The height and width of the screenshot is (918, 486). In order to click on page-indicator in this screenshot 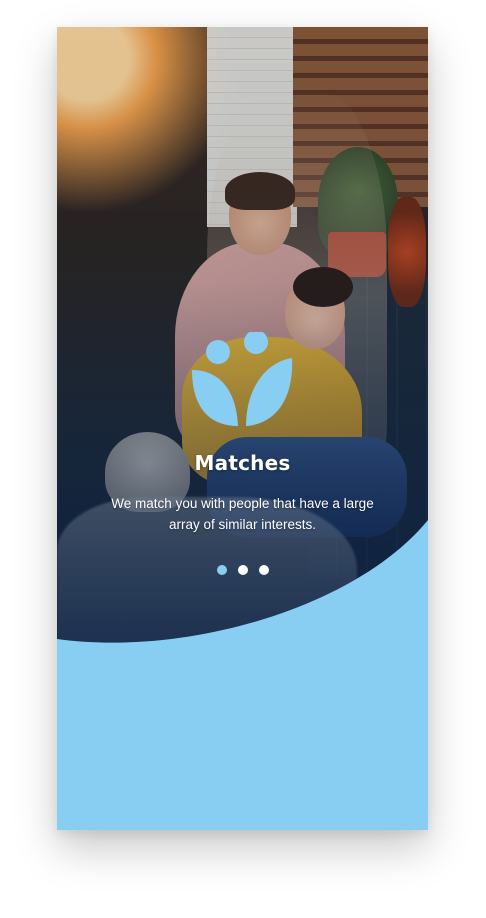, I will do `click(242, 570)`.